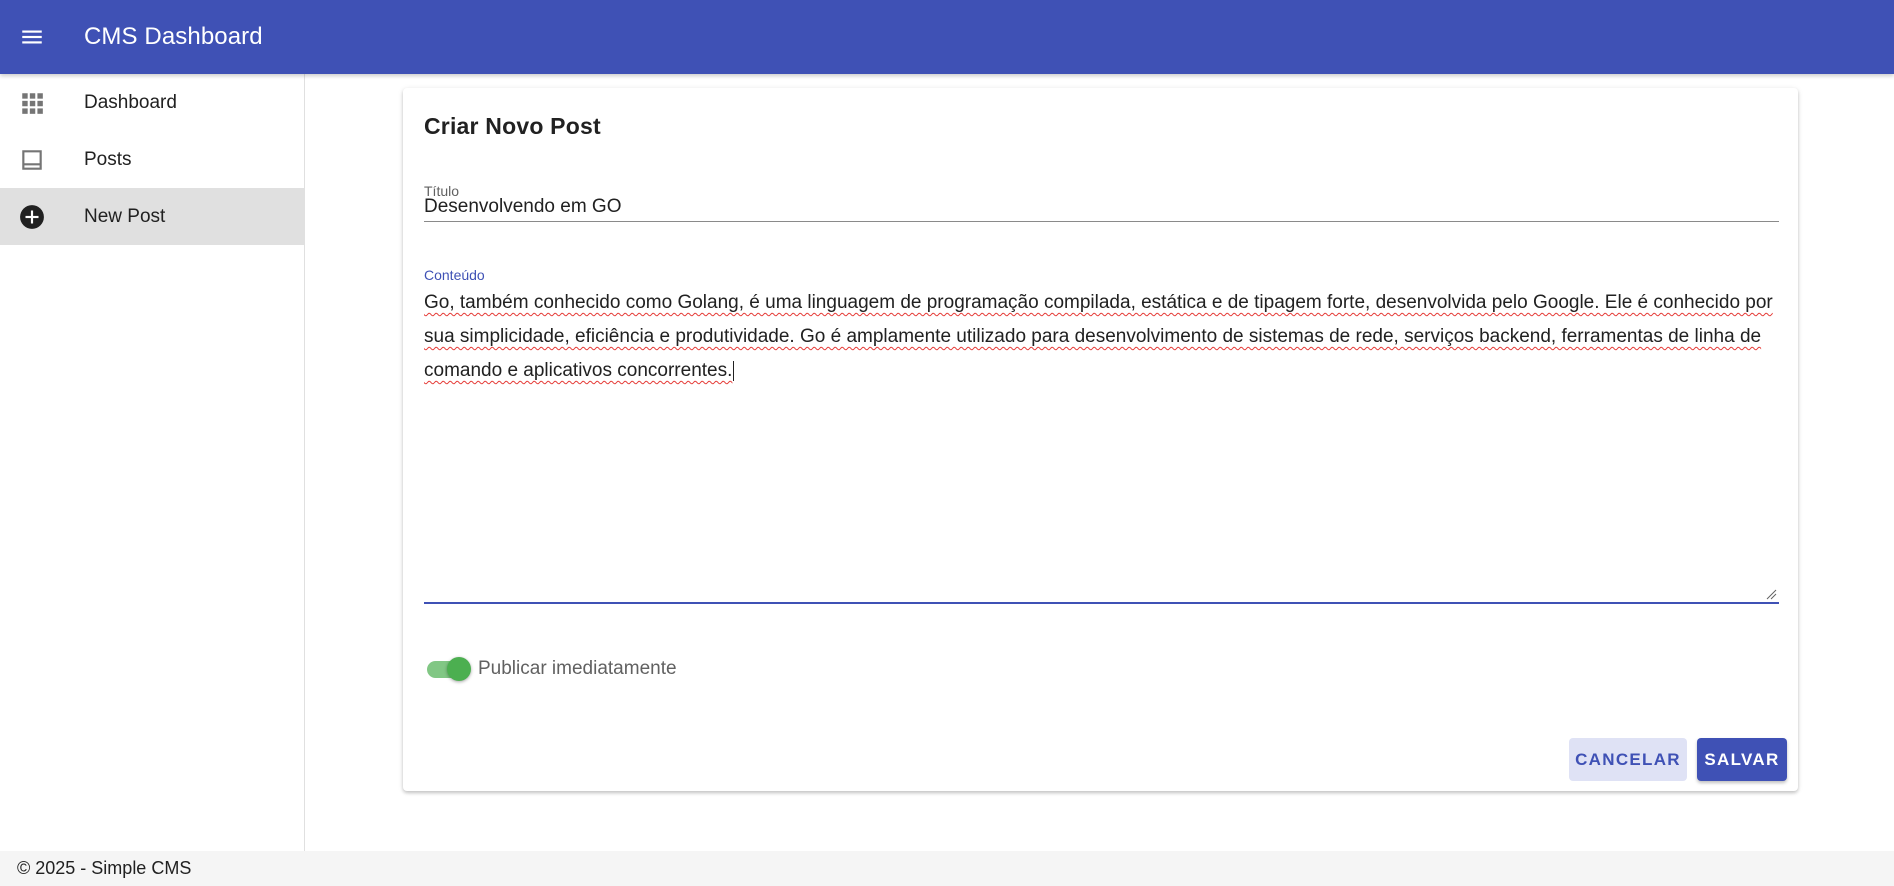 The image size is (1894, 886). I want to click on save-button: SALVAR, so click(1742, 759).